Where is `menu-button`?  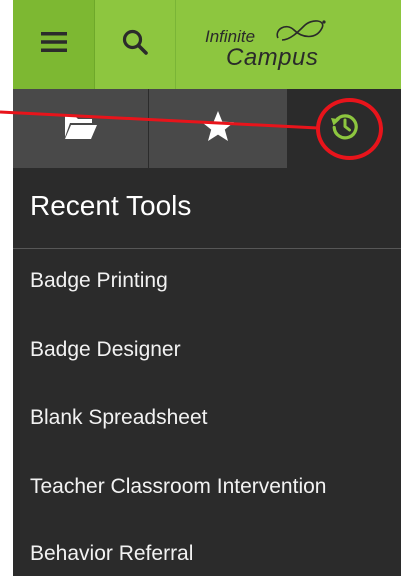
menu-button is located at coordinates (54, 44).